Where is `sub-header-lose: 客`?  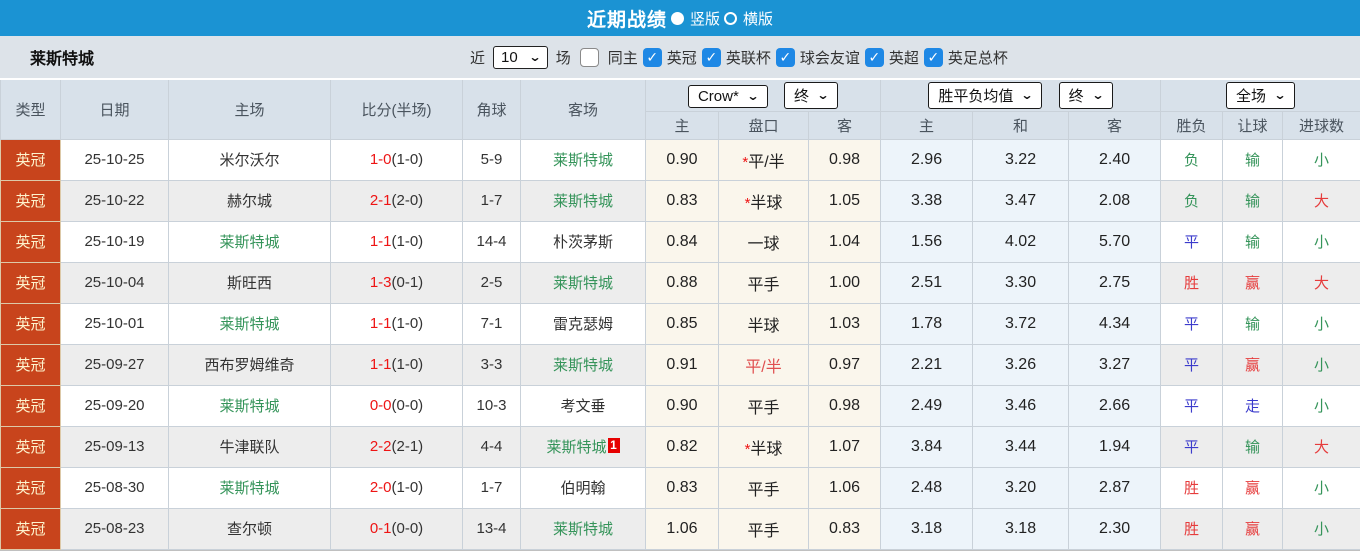 sub-header-lose: 客 is located at coordinates (1115, 125).